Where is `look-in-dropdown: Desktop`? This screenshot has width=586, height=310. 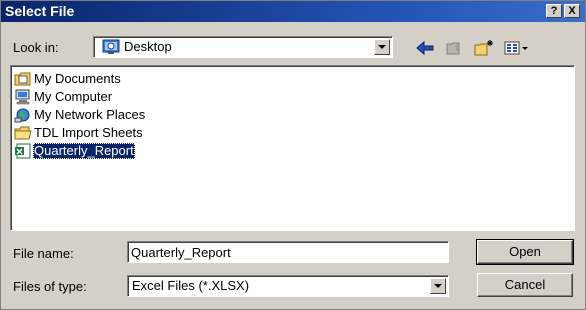
look-in-dropdown: Desktop is located at coordinates (243, 47).